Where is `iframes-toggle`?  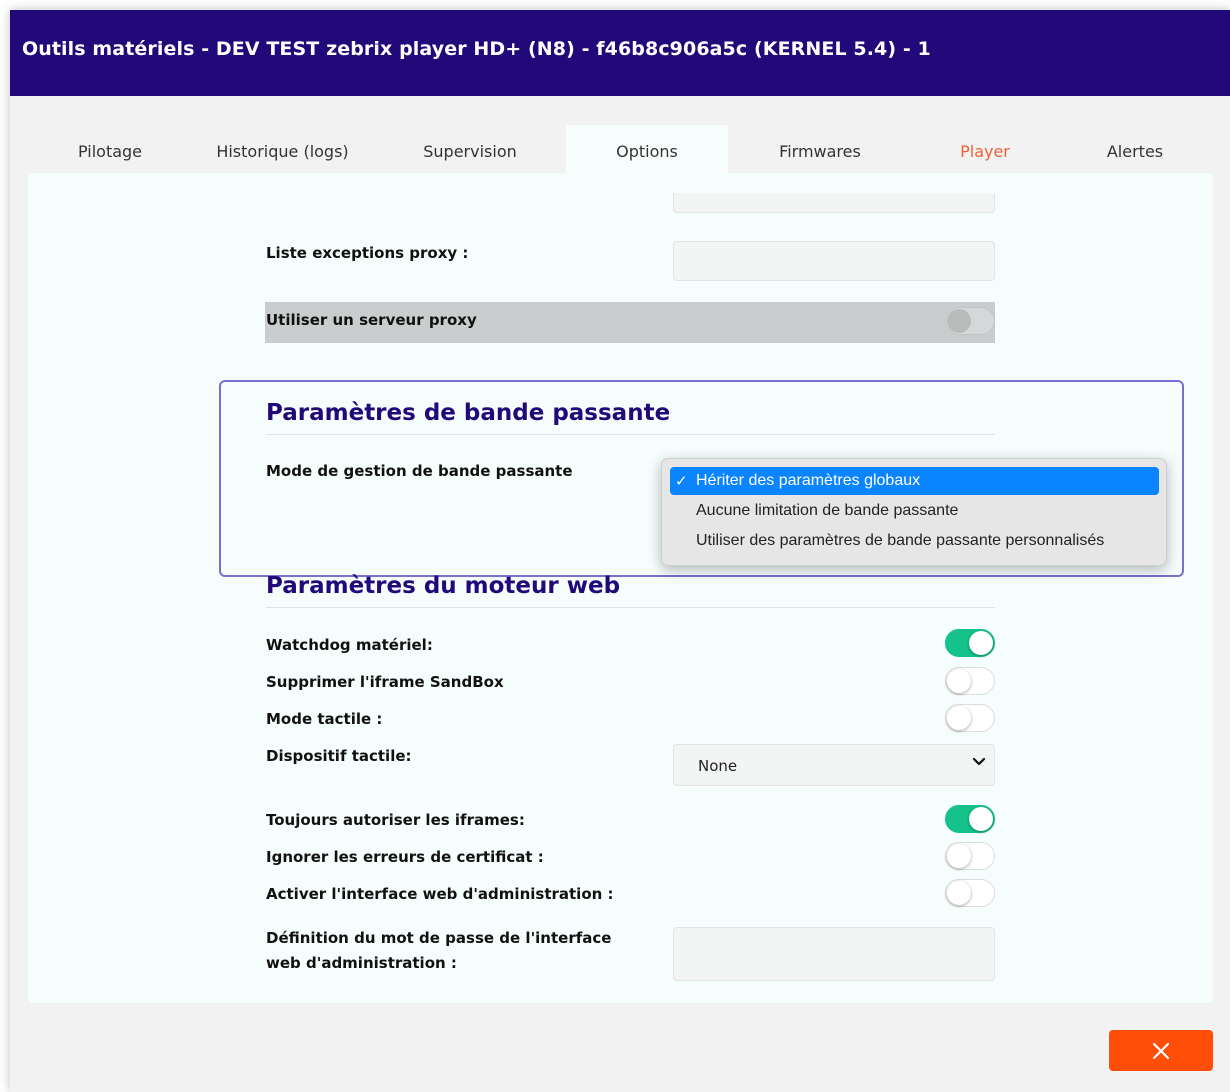 iframes-toggle is located at coordinates (970, 819).